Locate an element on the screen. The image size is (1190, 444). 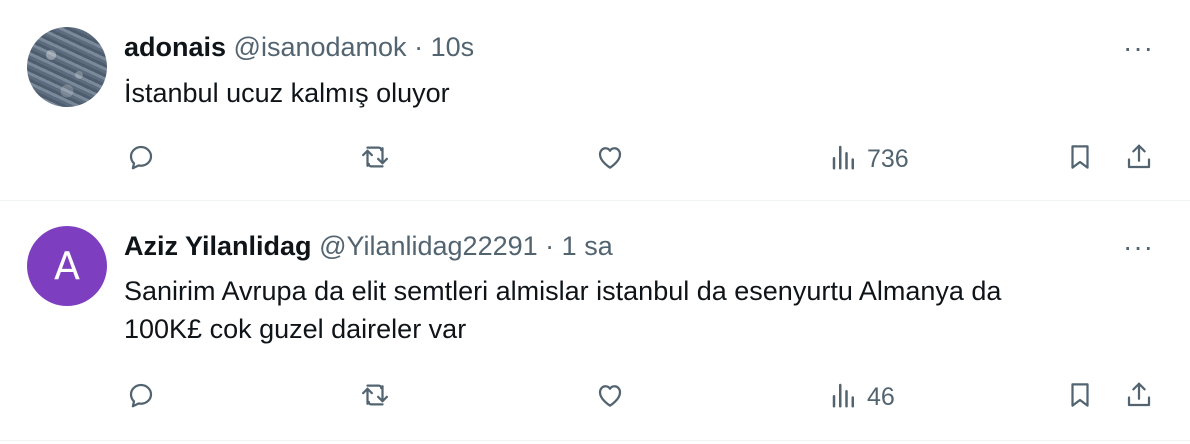
avatar: A is located at coordinates (67, 266).